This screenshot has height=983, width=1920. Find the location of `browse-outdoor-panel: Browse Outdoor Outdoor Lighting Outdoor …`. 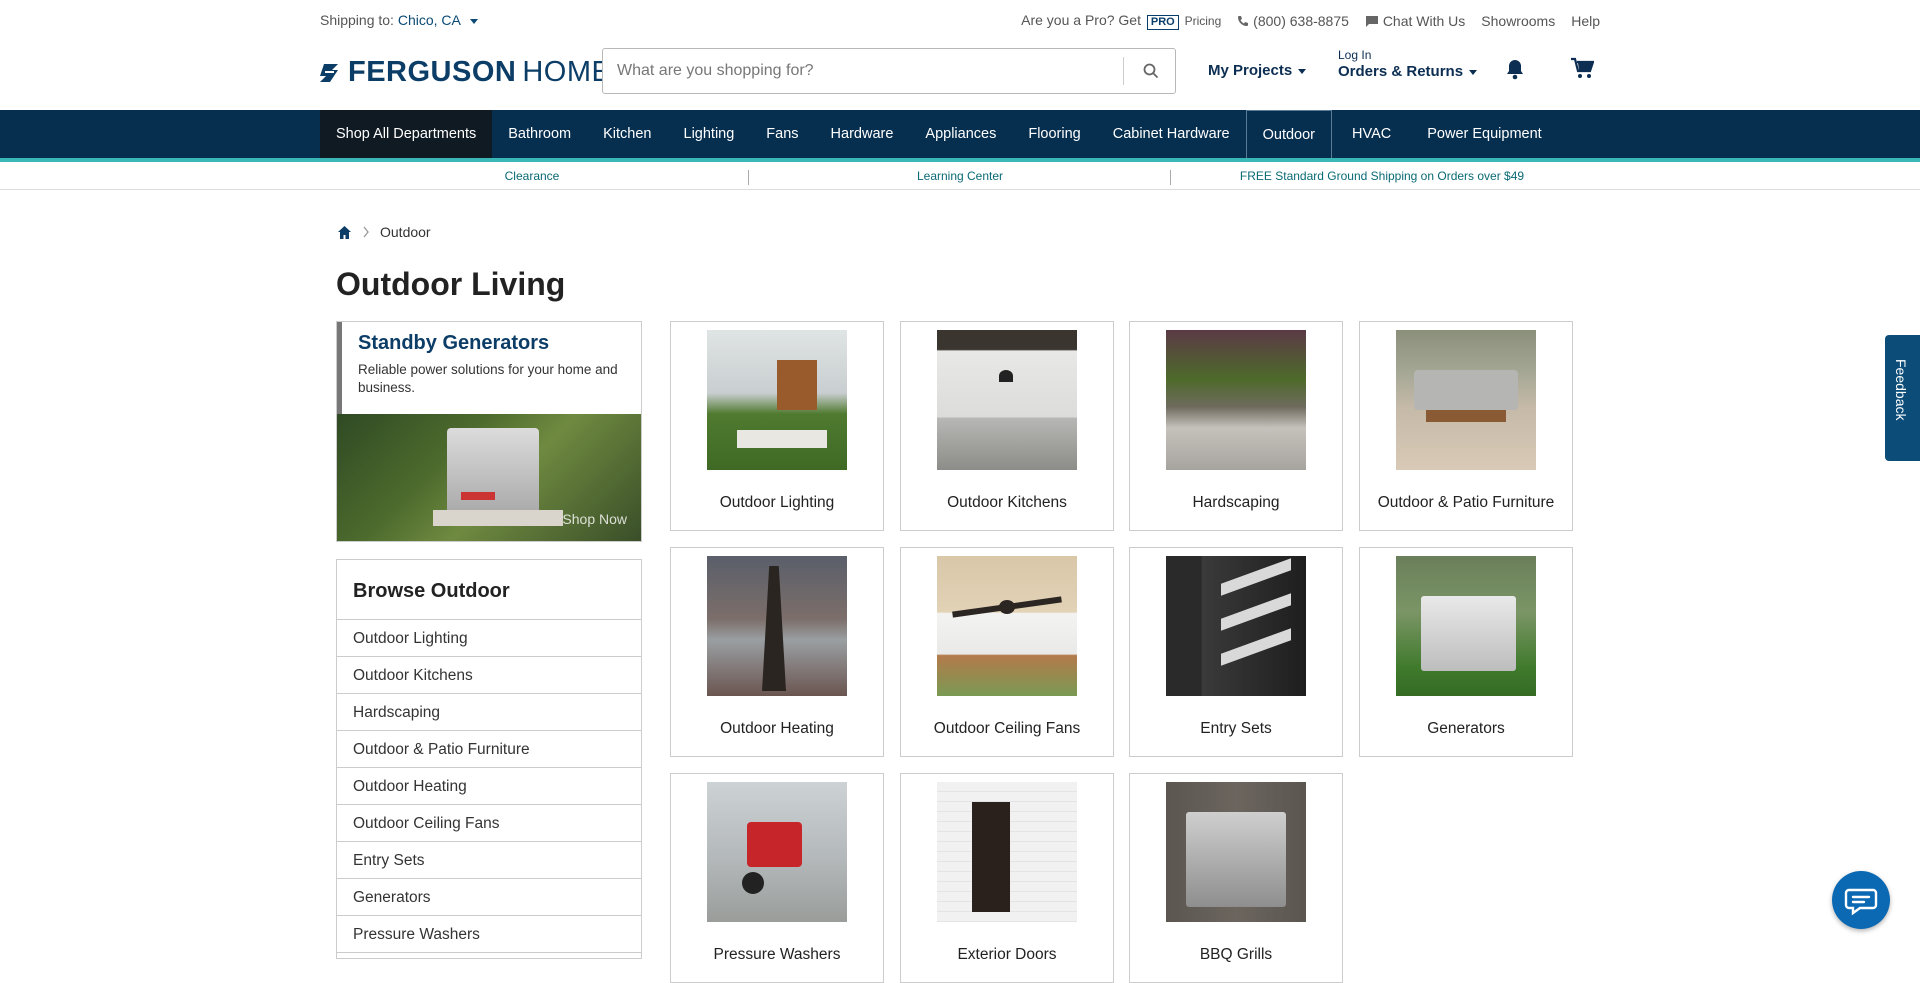

browse-outdoor-panel: Browse Outdoor Outdoor Lighting Outdoor … is located at coordinates (489, 759).